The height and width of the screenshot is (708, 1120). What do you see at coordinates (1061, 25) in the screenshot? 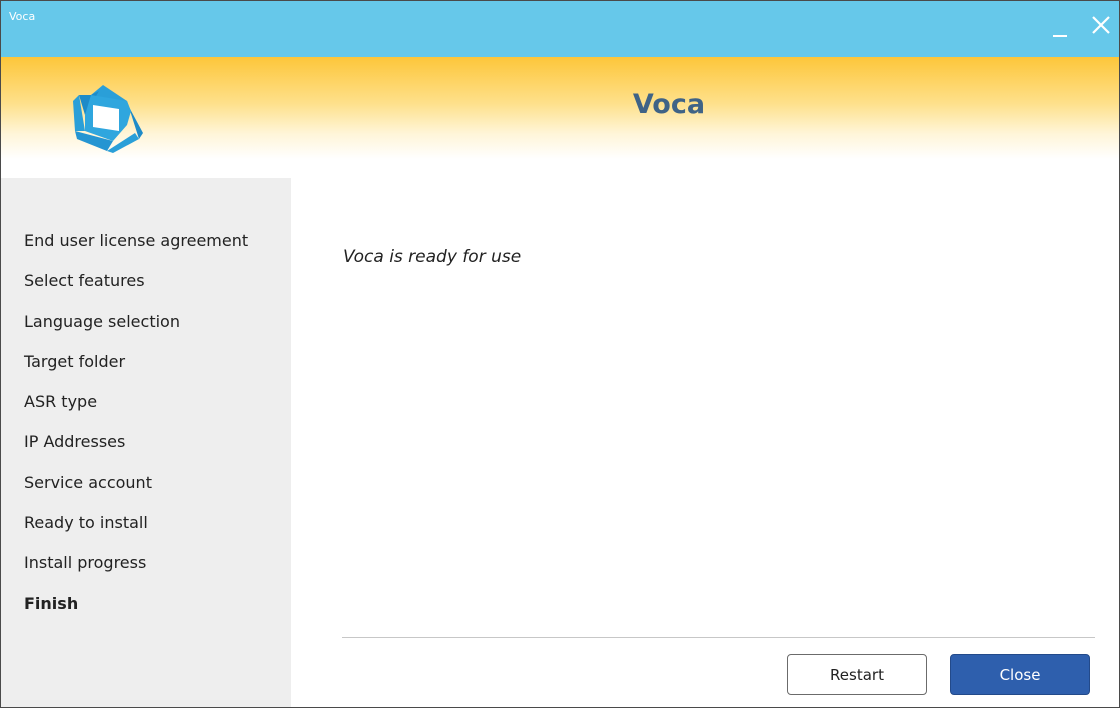
I see `minimize-button` at bounding box center [1061, 25].